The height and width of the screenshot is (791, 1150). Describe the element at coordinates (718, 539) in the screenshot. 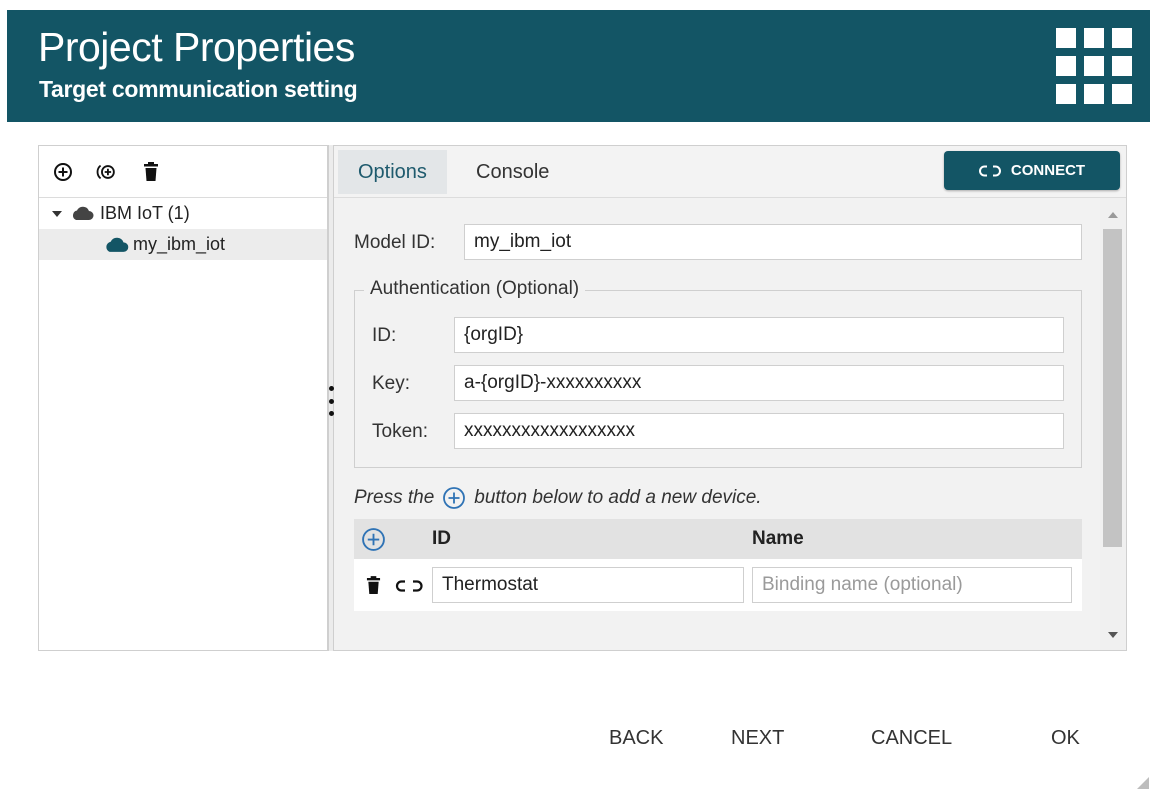

I see `devices-table-header` at that location.